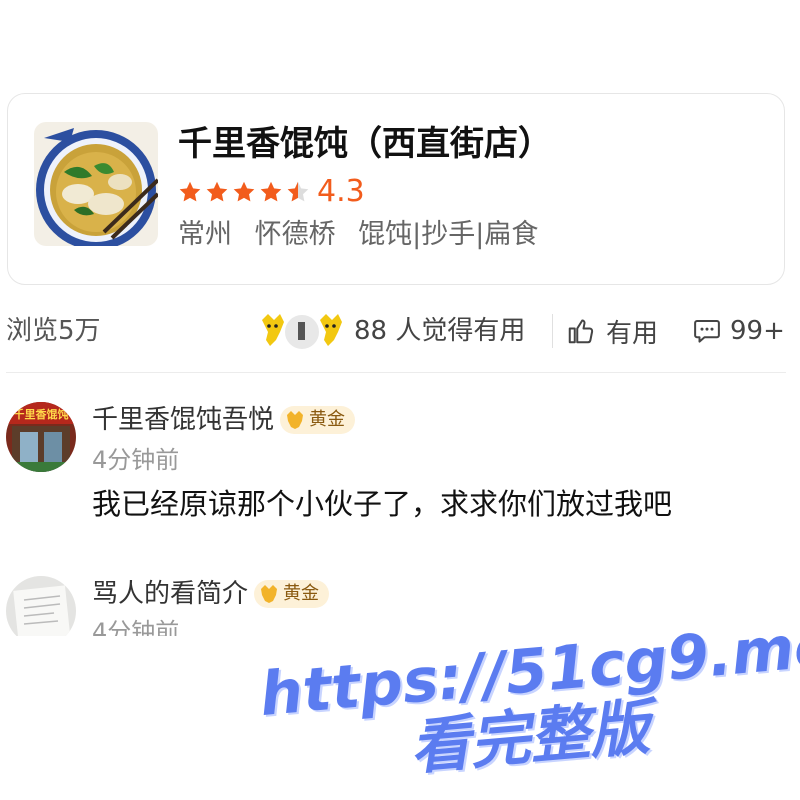 The height and width of the screenshot is (800, 800). I want to click on shop-name: 千里香馄饨（西直街店）, so click(365, 144).